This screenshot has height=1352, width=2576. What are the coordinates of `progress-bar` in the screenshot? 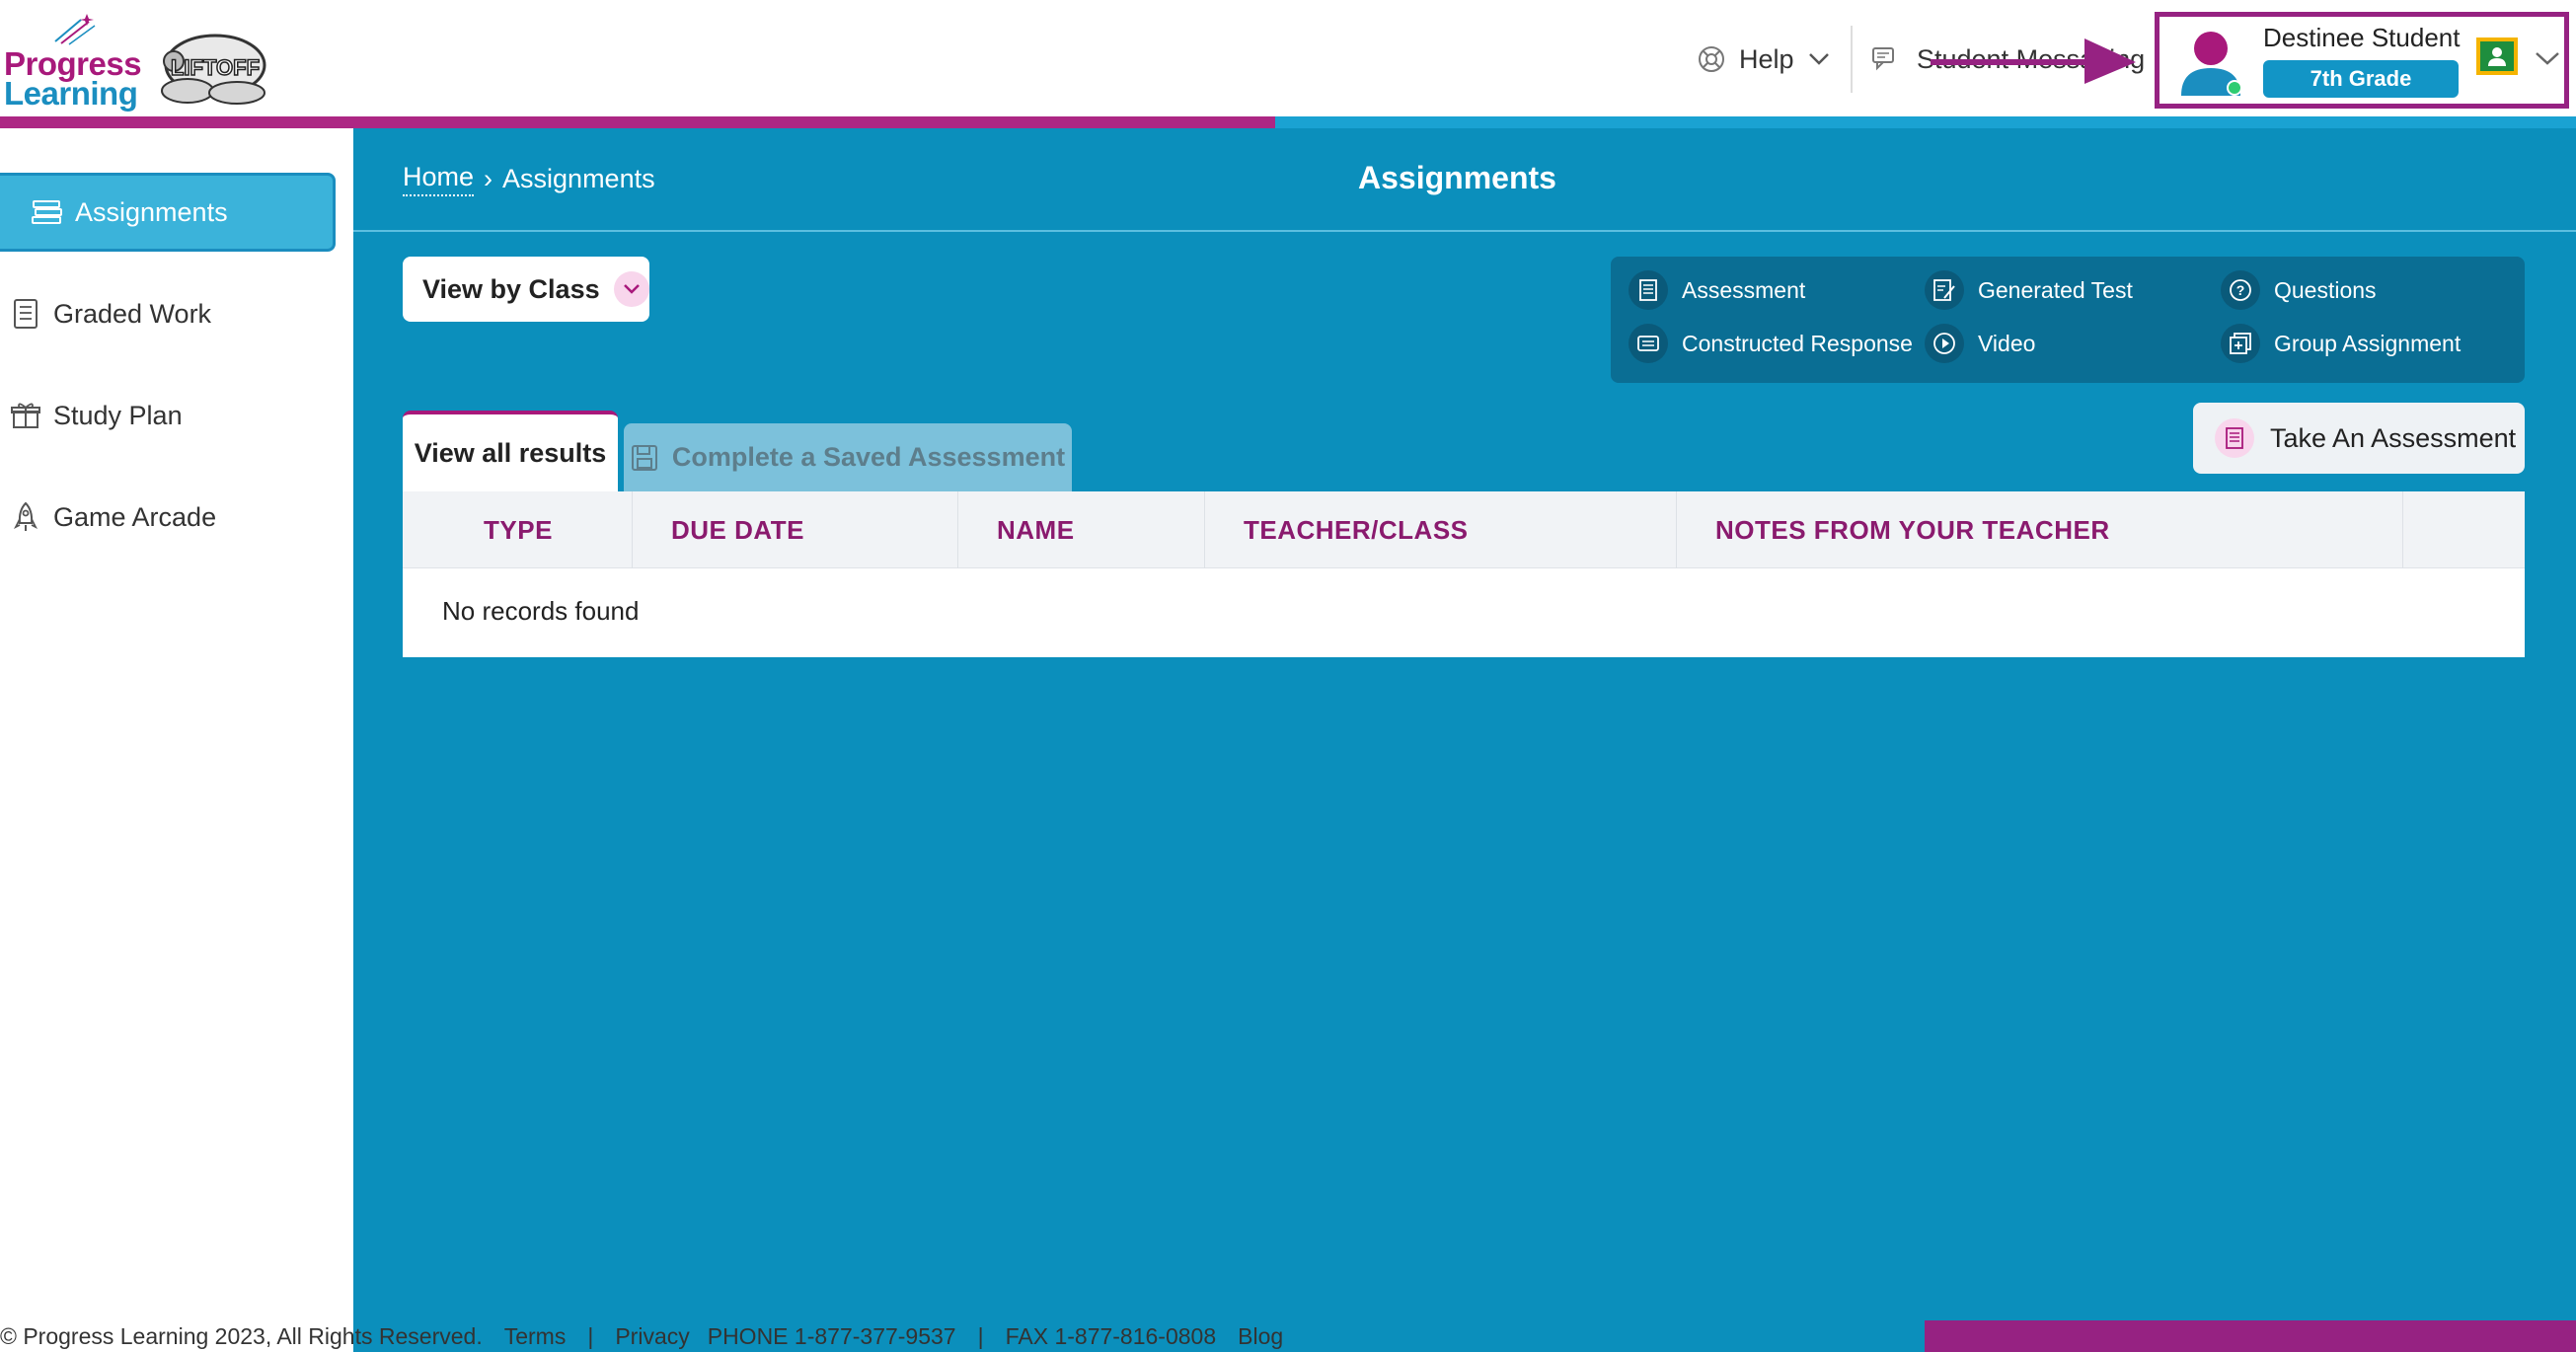 It's located at (1288, 122).